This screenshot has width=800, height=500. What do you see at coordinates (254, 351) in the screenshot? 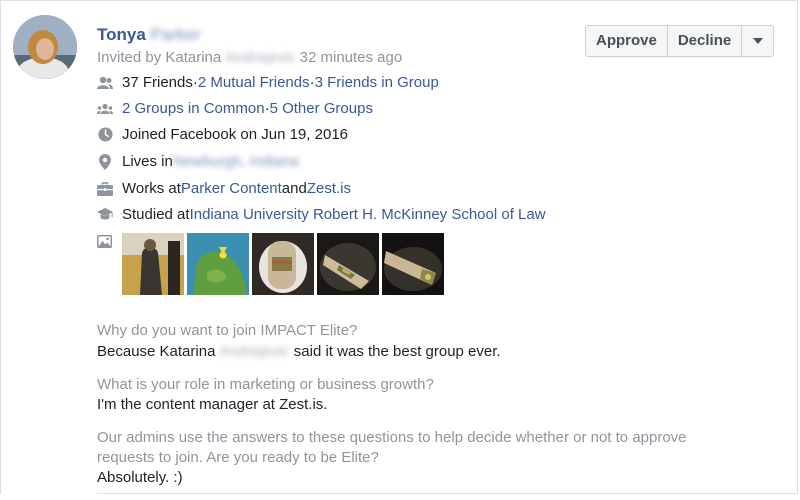
I see `answer-1-blurred-name: Andrejevic` at bounding box center [254, 351].